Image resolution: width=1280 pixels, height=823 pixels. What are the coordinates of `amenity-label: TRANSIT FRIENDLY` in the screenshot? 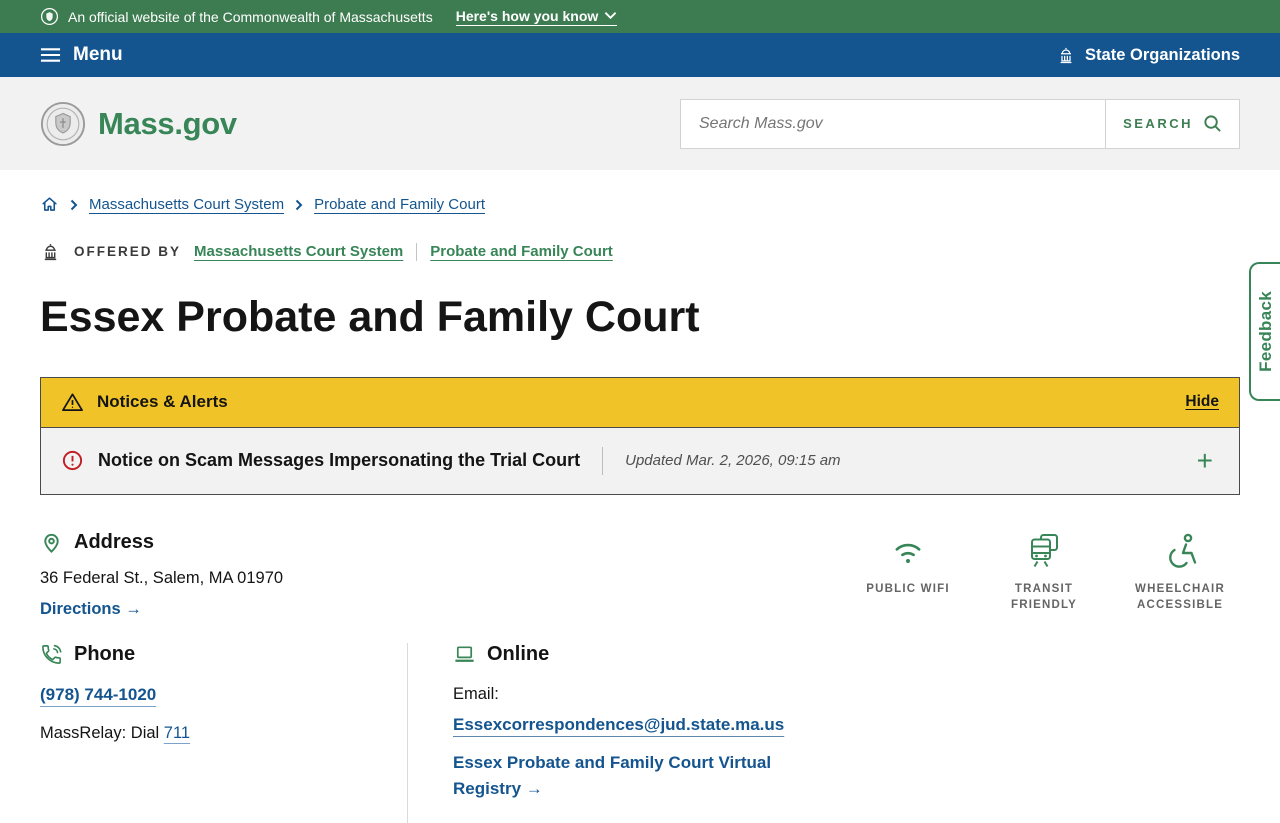 It's located at (1044, 597).